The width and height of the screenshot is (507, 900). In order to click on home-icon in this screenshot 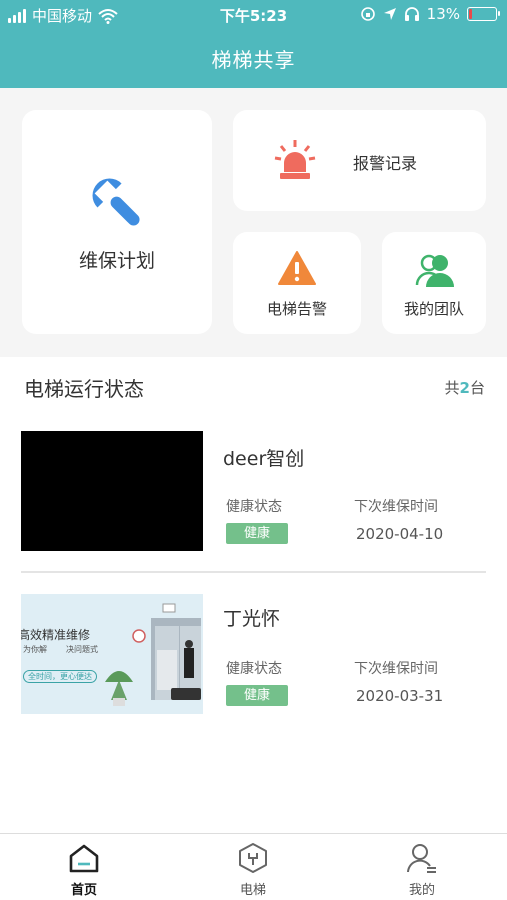, I will do `click(84, 858)`.